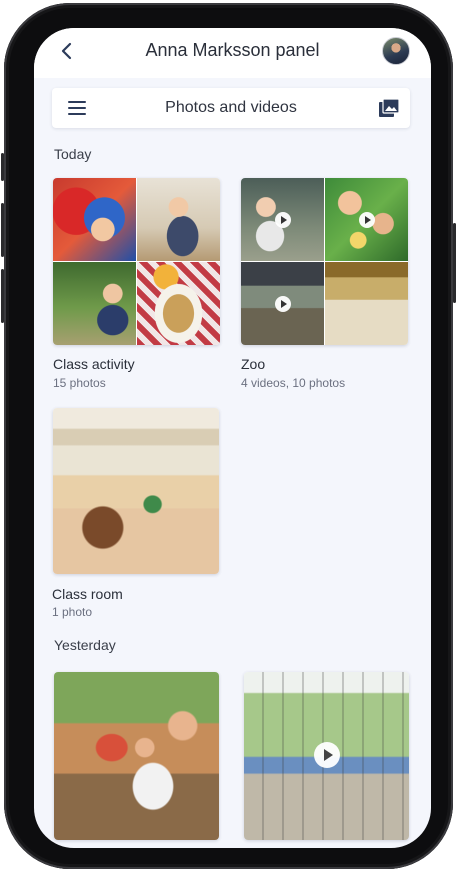  Describe the element at coordinates (454, 263) in the screenshot. I see `power-button` at that location.